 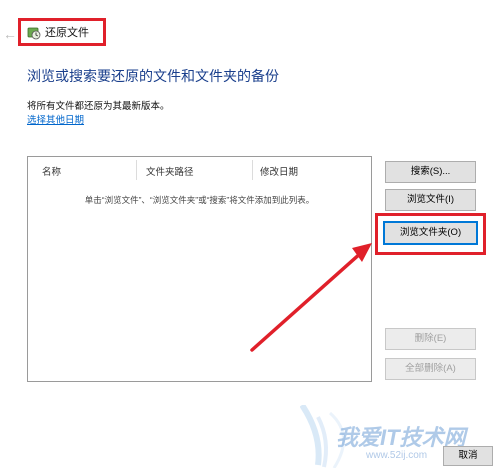 What do you see at coordinates (430, 369) in the screenshot?
I see `delete-all-button: 全部删除(A)` at bounding box center [430, 369].